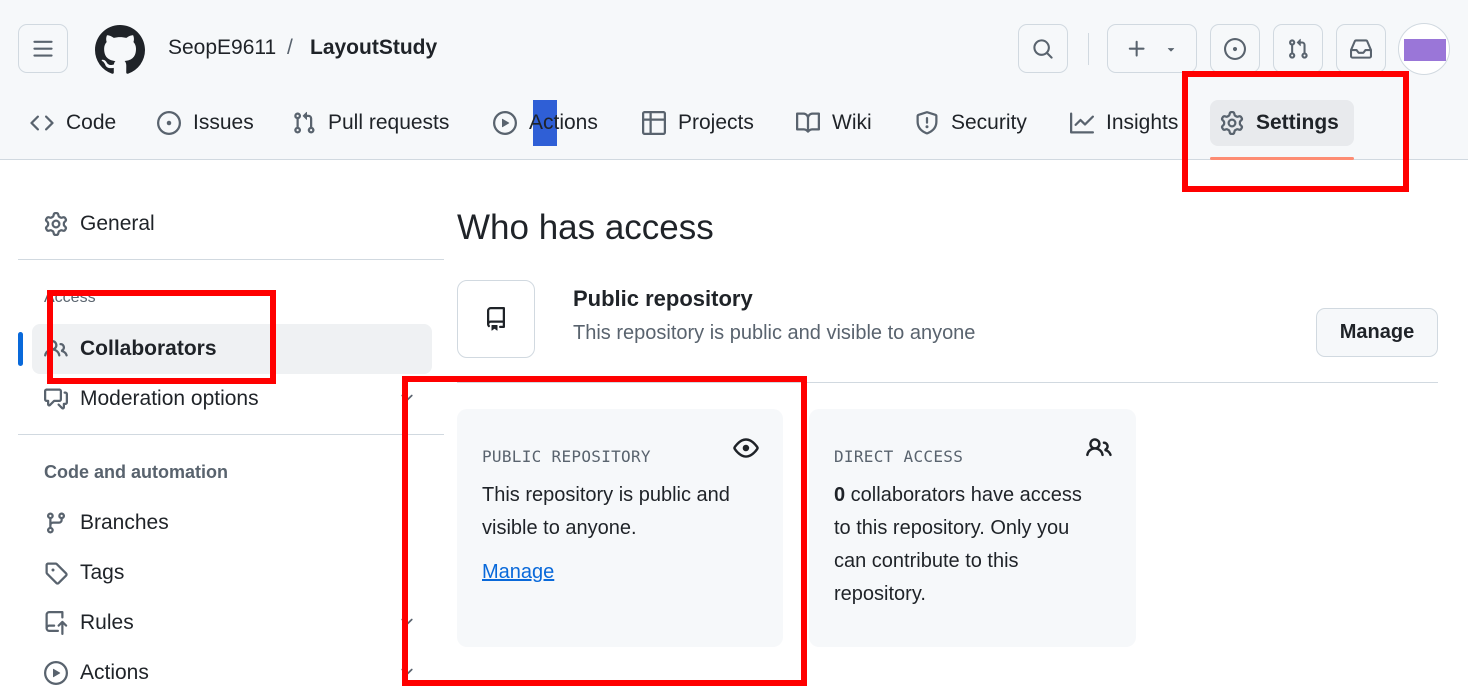 The height and width of the screenshot is (695, 1468). What do you see at coordinates (117, 223) in the screenshot?
I see `sidebar-item-label: General` at bounding box center [117, 223].